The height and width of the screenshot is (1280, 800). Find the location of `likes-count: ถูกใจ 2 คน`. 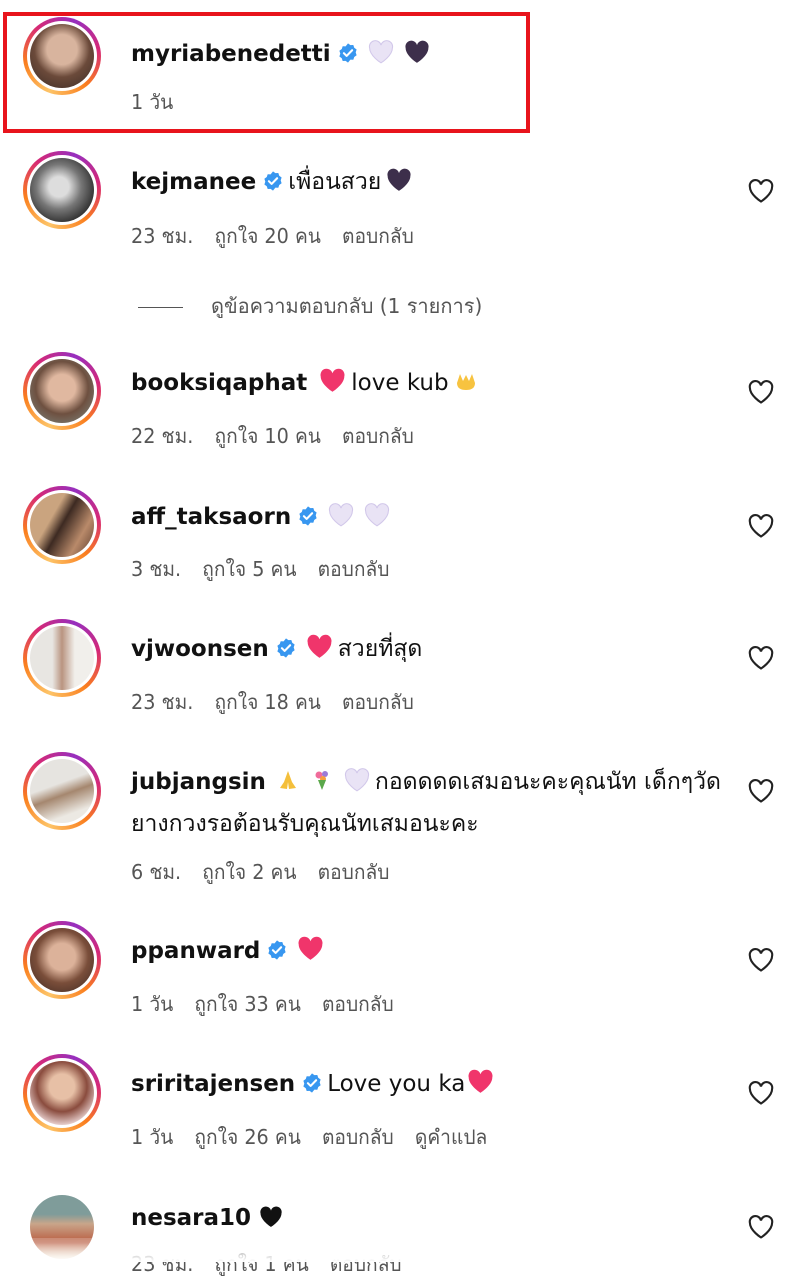

likes-count: ถูกใจ 2 คน is located at coordinates (249, 872).